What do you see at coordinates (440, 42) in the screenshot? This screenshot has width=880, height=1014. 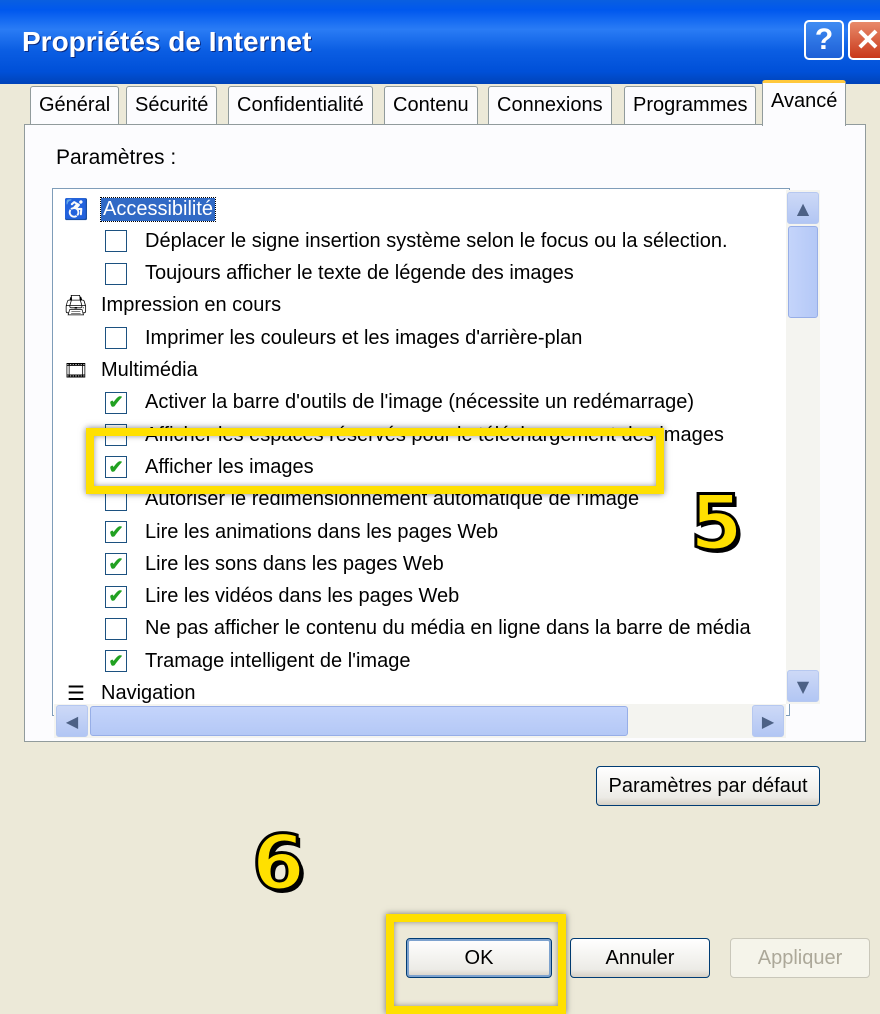 I see `title-bar: Propriétés de Internet ? ✕` at bounding box center [440, 42].